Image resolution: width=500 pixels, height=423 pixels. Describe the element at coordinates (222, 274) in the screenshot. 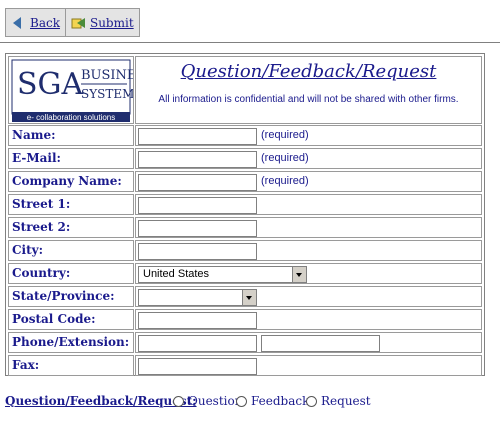

I see `country-select: United States` at that location.